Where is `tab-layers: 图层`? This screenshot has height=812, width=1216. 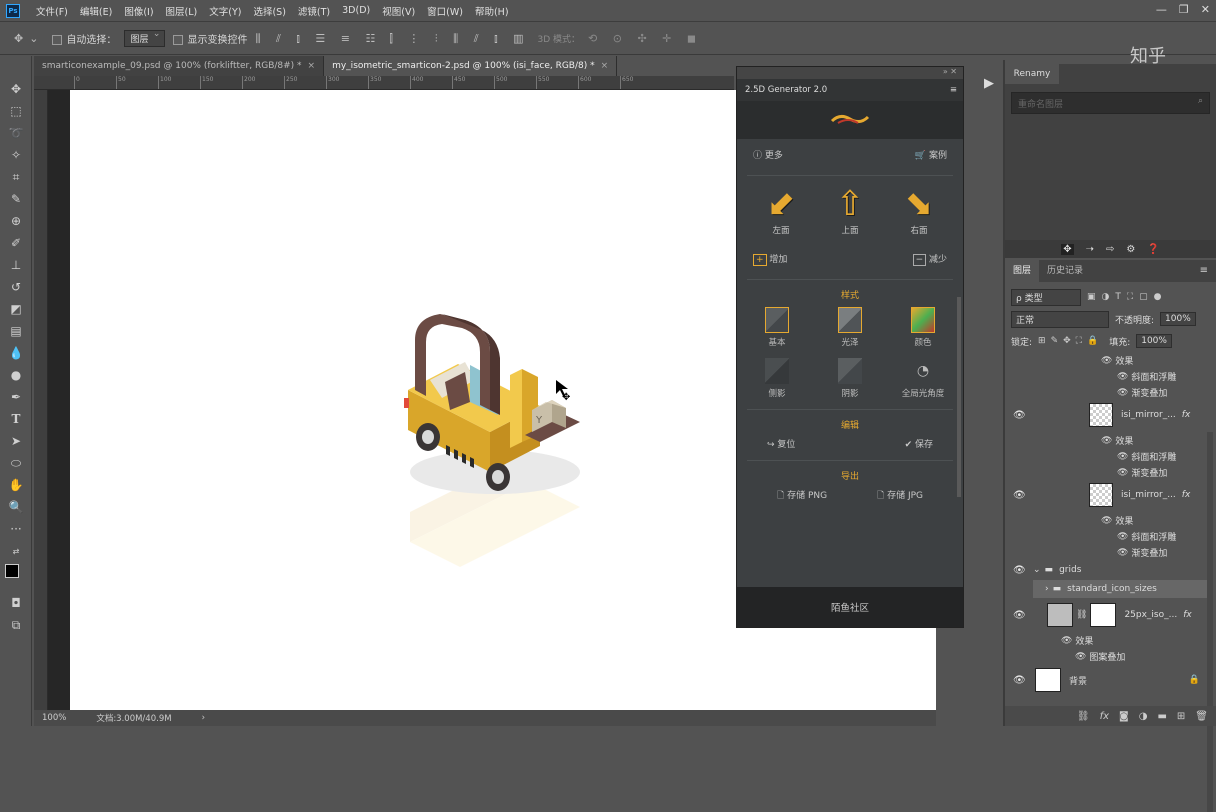 tab-layers: 图层 is located at coordinates (1022, 271).